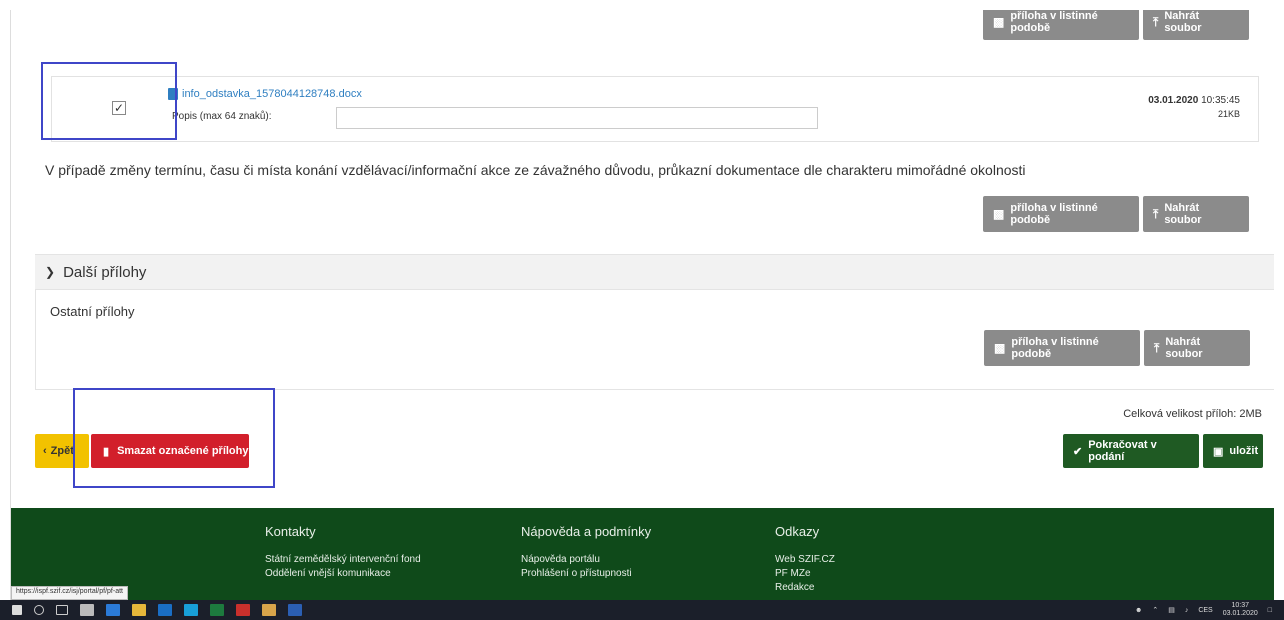 The width and height of the screenshot is (1284, 620). Describe the element at coordinates (1078, 451) in the screenshot. I see `check-icon: ✔` at that location.